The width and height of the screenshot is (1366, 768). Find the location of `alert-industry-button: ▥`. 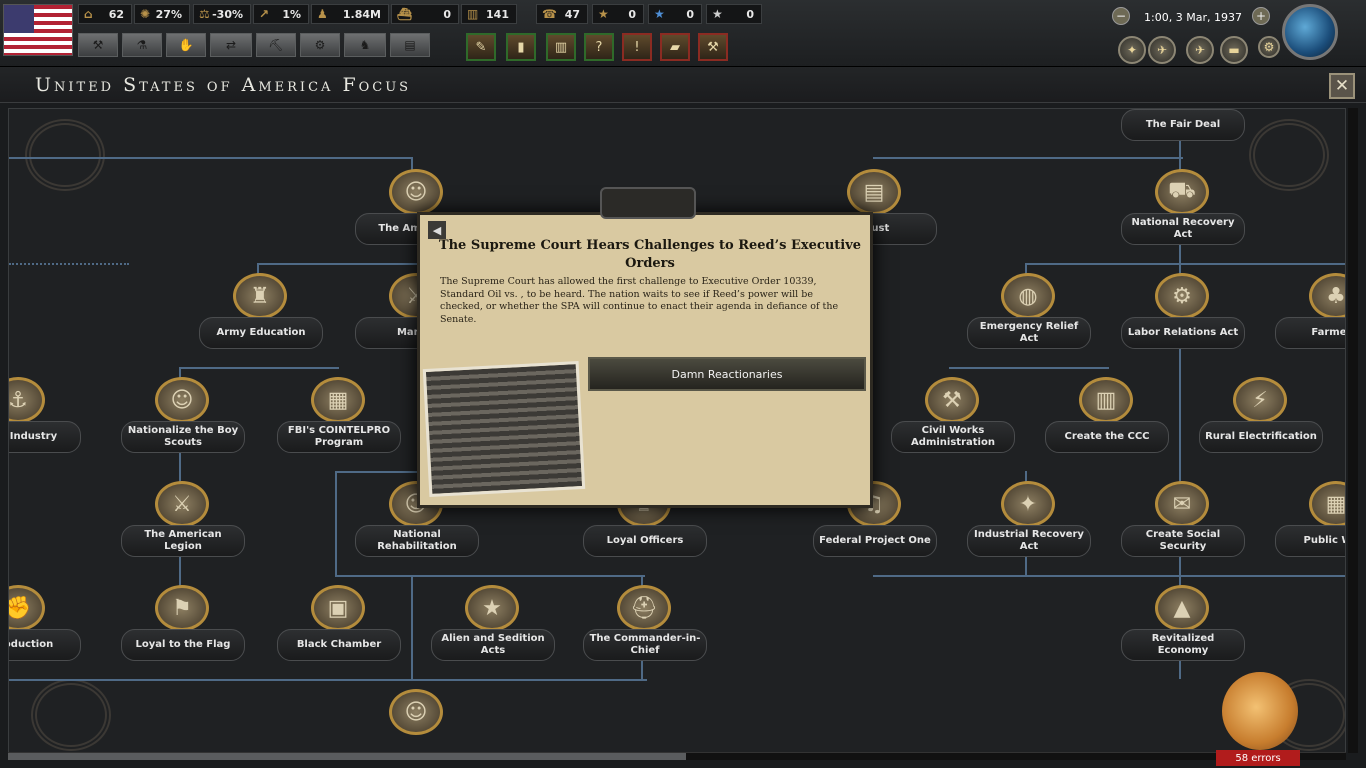

alert-industry-button: ▥ is located at coordinates (561, 47).